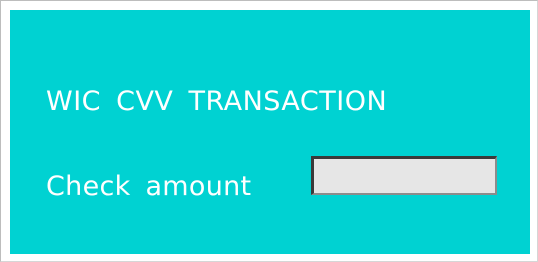 The width and height of the screenshot is (538, 262). Describe the element at coordinates (217, 101) in the screenshot. I see `transaction-title: WIC CVV TRANSACTION` at that location.